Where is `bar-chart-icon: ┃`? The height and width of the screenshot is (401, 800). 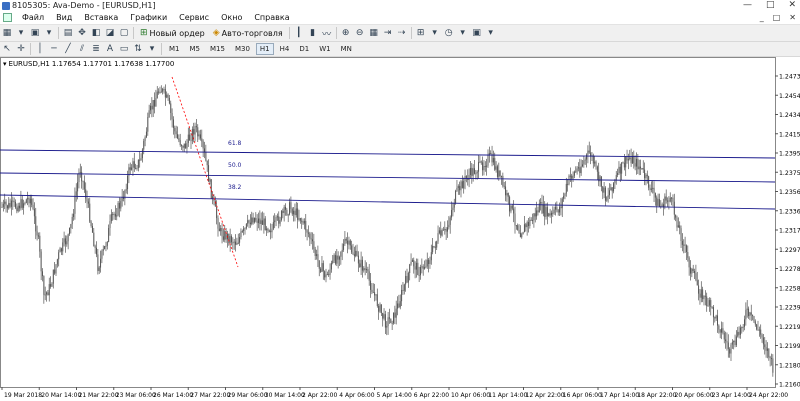
bar-chart-icon: ┃ is located at coordinates (299, 33).